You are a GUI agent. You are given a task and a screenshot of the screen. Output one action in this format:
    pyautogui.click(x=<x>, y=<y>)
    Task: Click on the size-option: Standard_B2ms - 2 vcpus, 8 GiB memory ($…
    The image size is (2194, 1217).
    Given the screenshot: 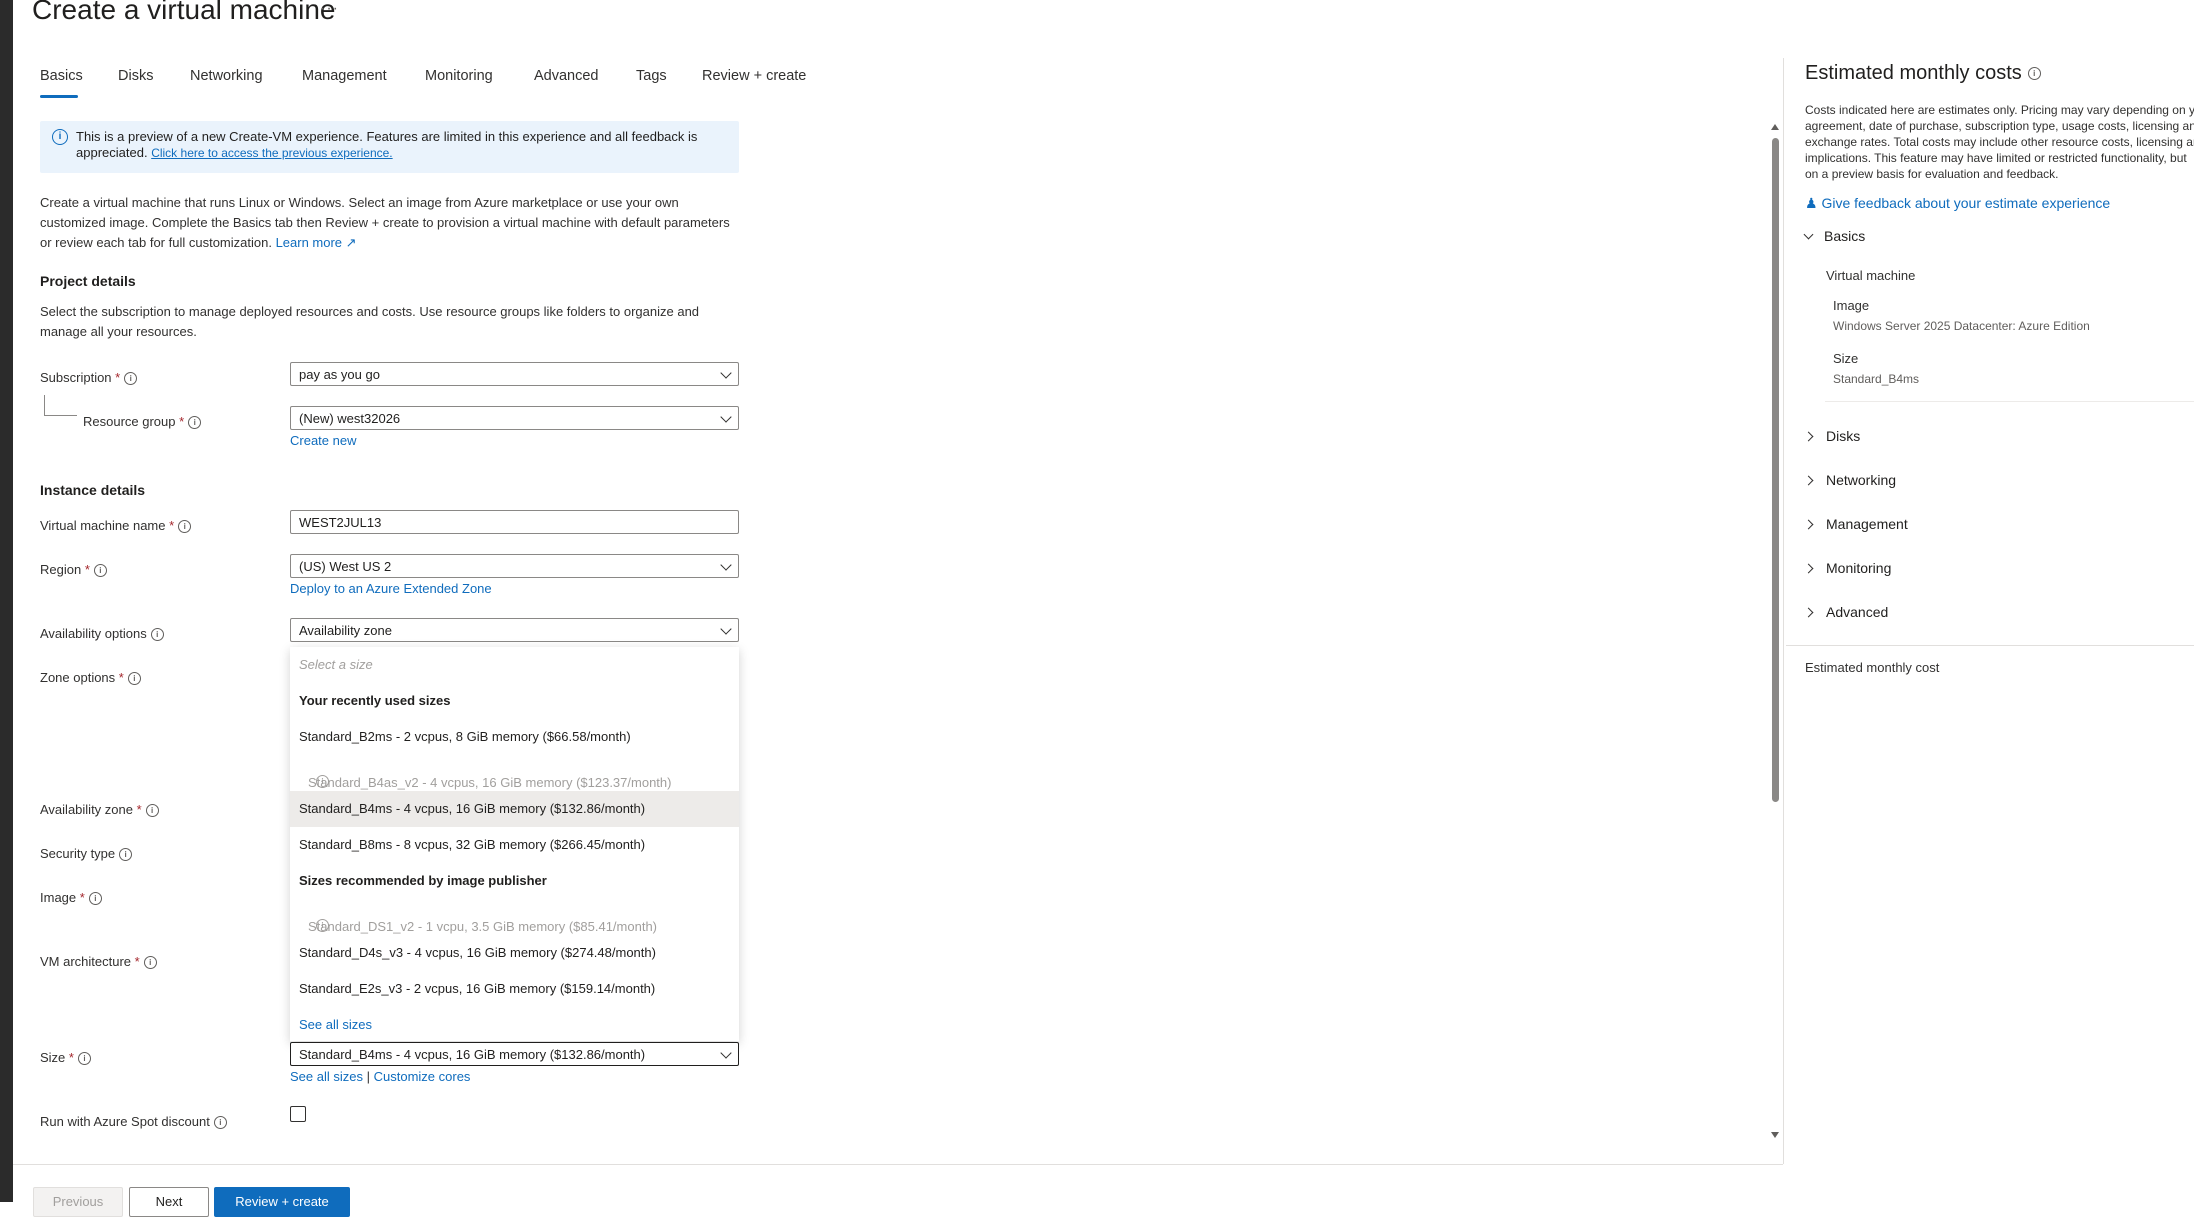 What is the action you would take?
    pyautogui.click(x=514, y=737)
    